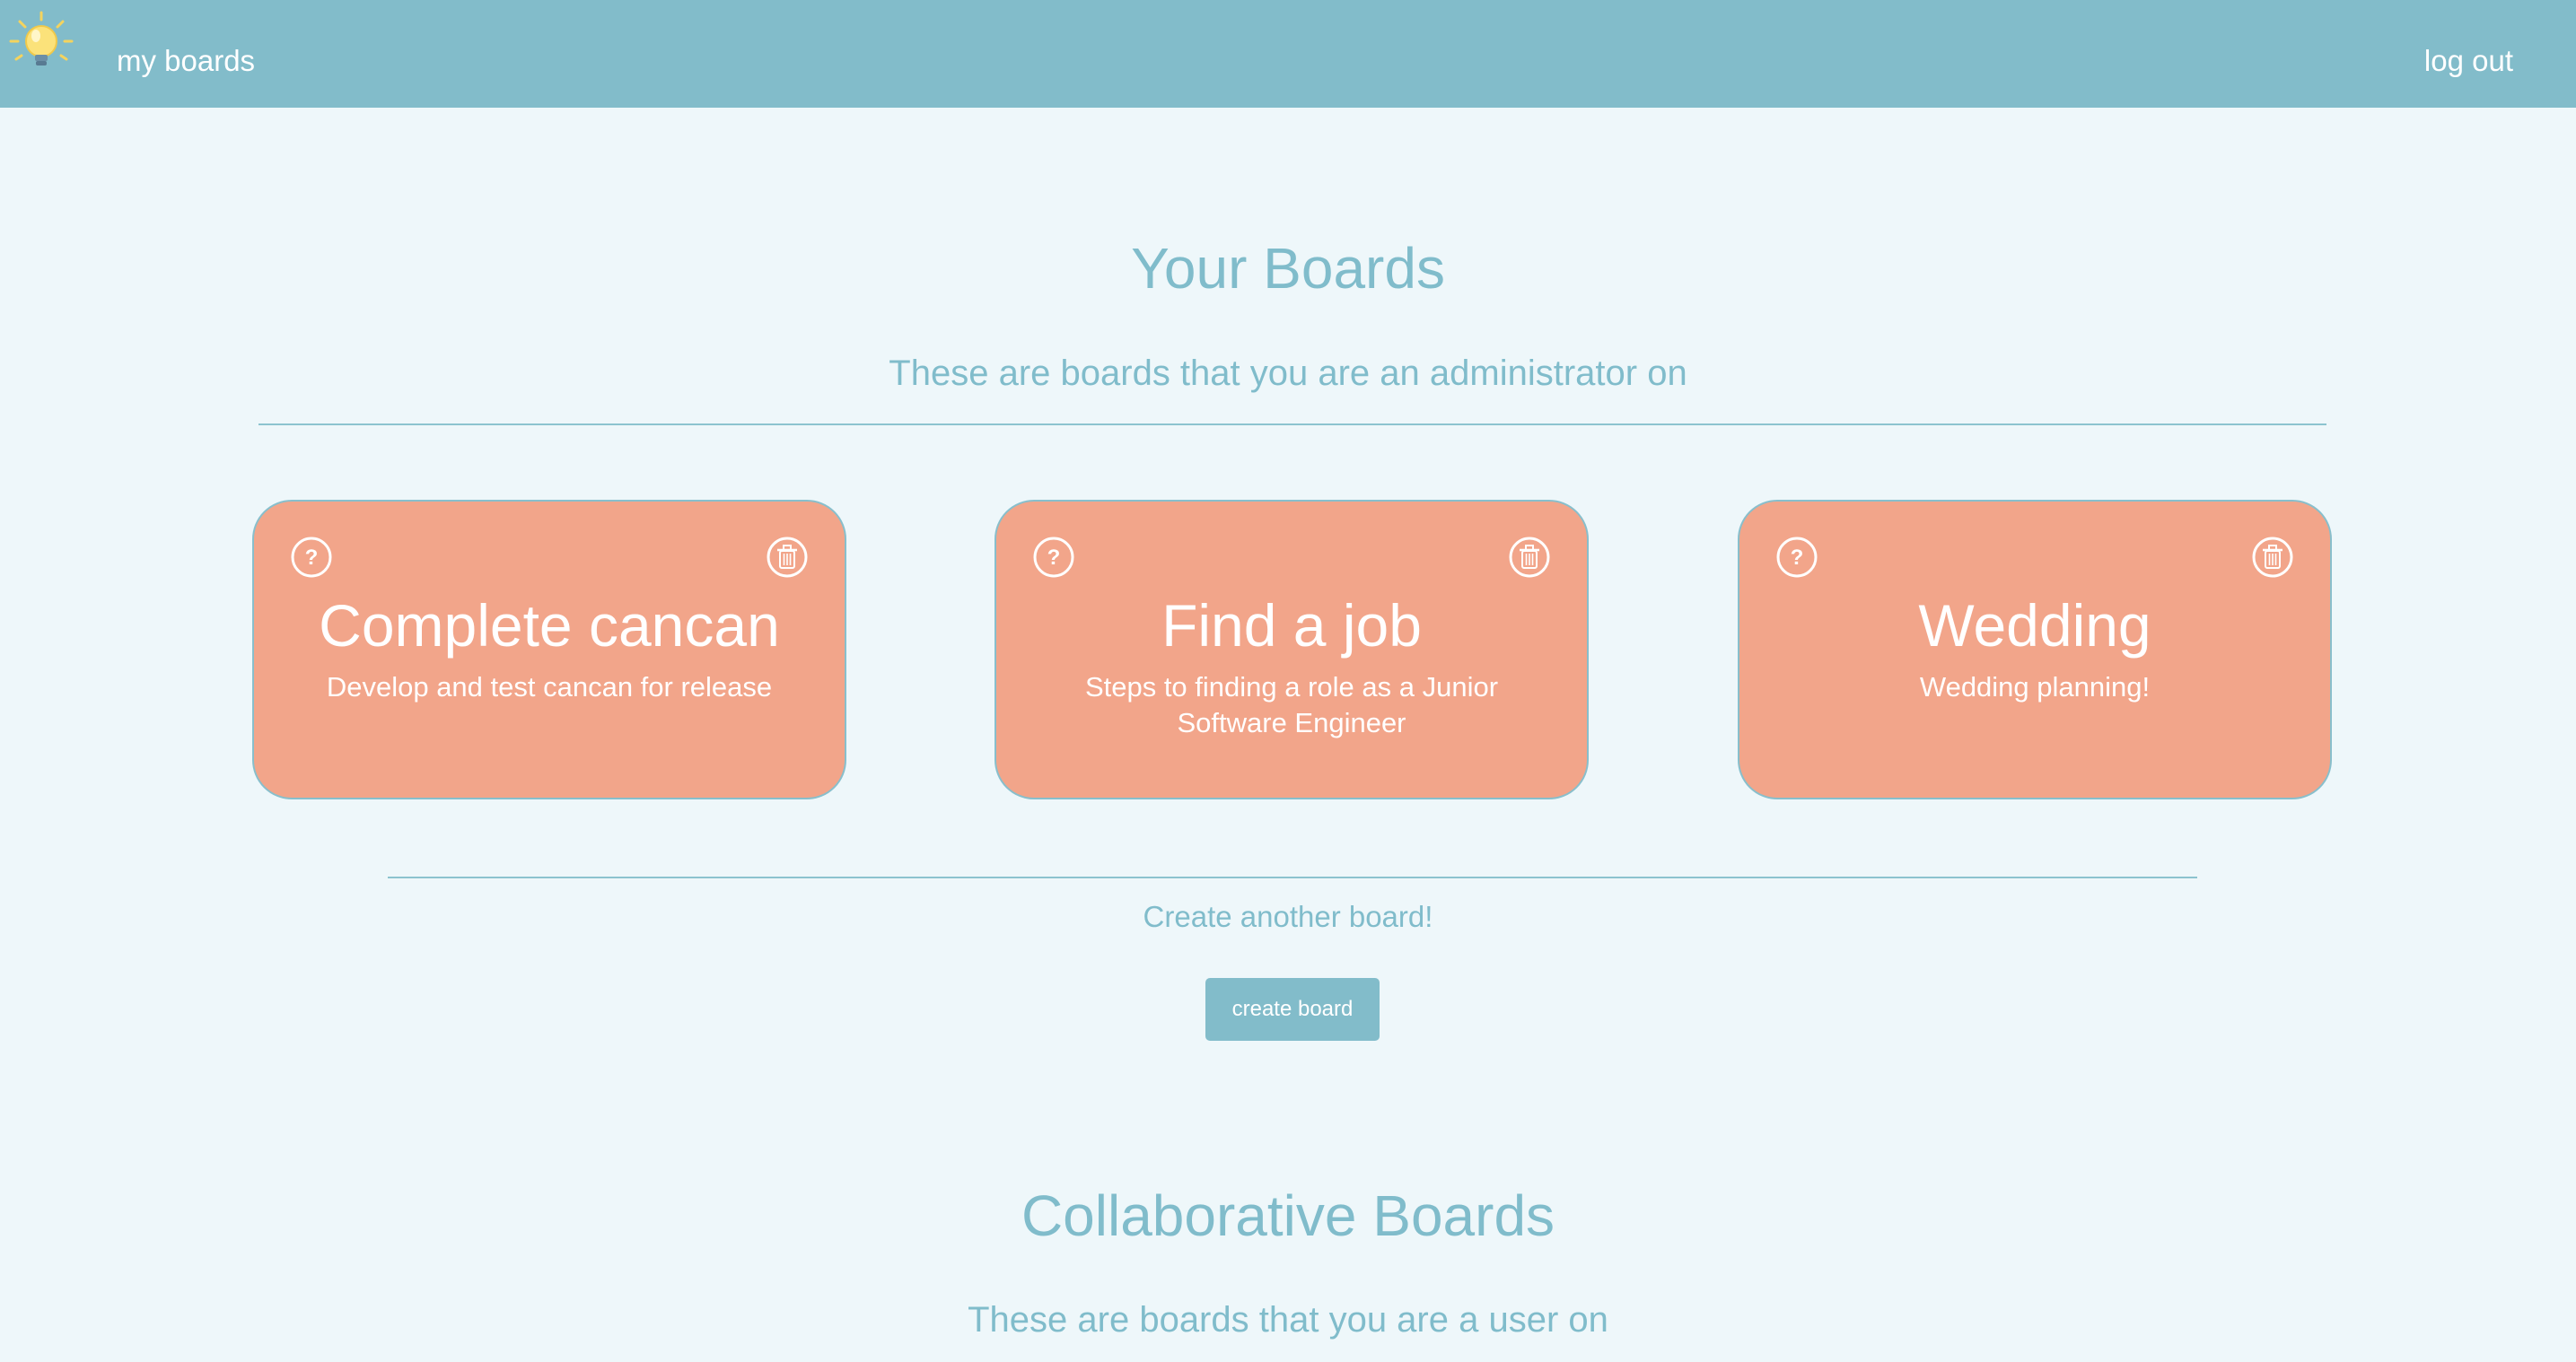 This screenshot has height=1362, width=2576. I want to click on top-navbar: my boards log out, so click(1288, 54).